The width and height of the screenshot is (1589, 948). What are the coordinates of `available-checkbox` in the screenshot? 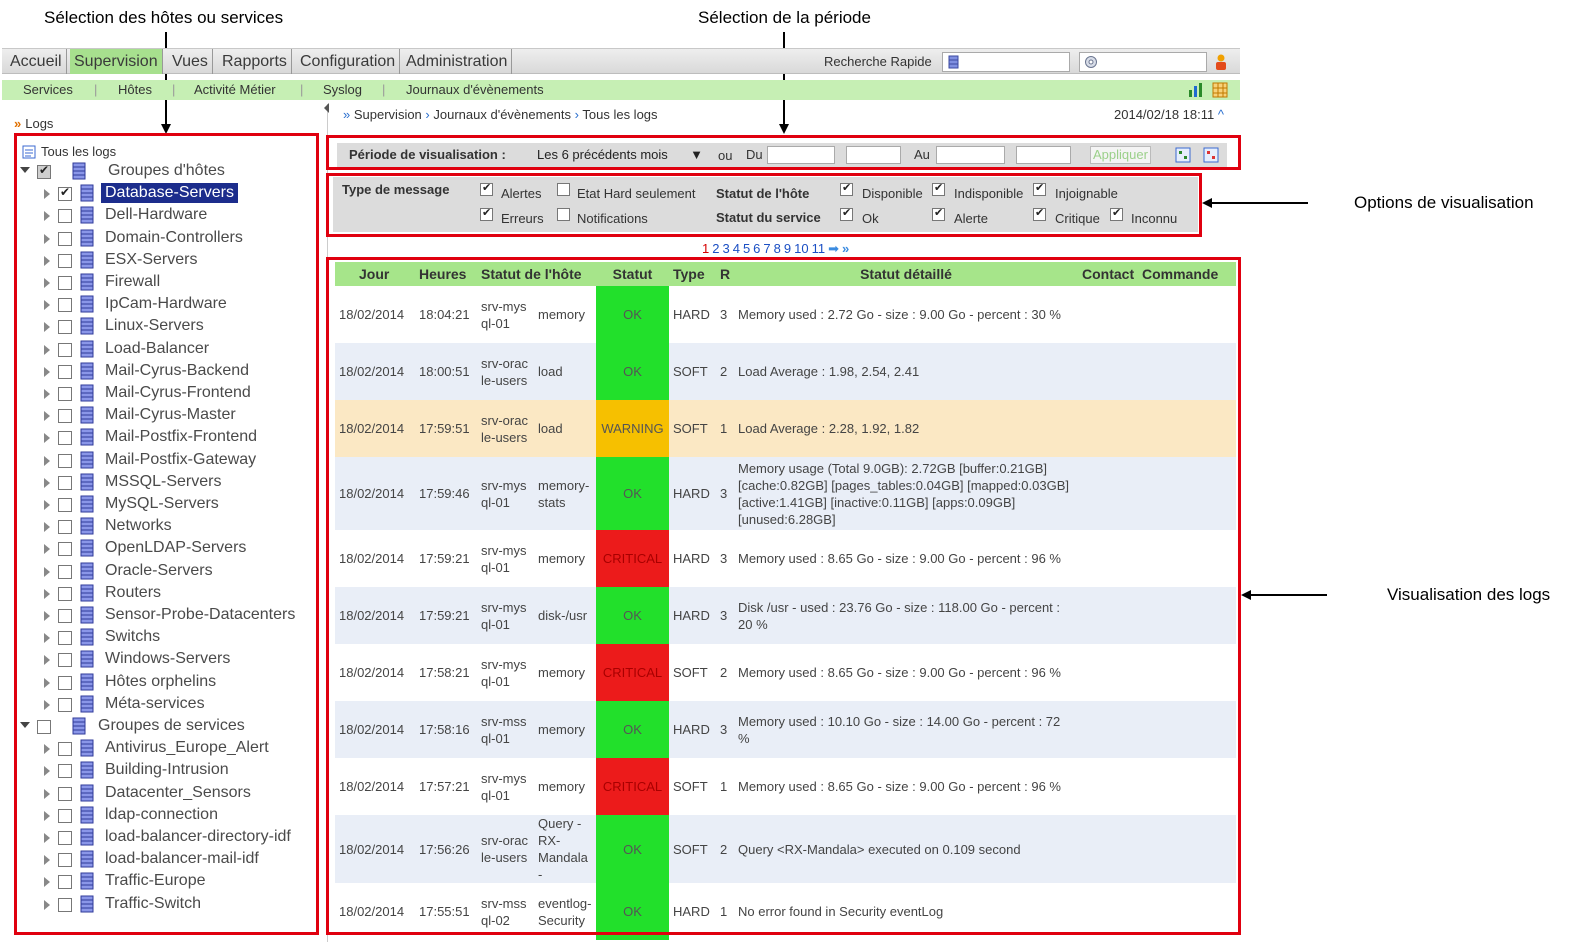 It's located at (846, 188).